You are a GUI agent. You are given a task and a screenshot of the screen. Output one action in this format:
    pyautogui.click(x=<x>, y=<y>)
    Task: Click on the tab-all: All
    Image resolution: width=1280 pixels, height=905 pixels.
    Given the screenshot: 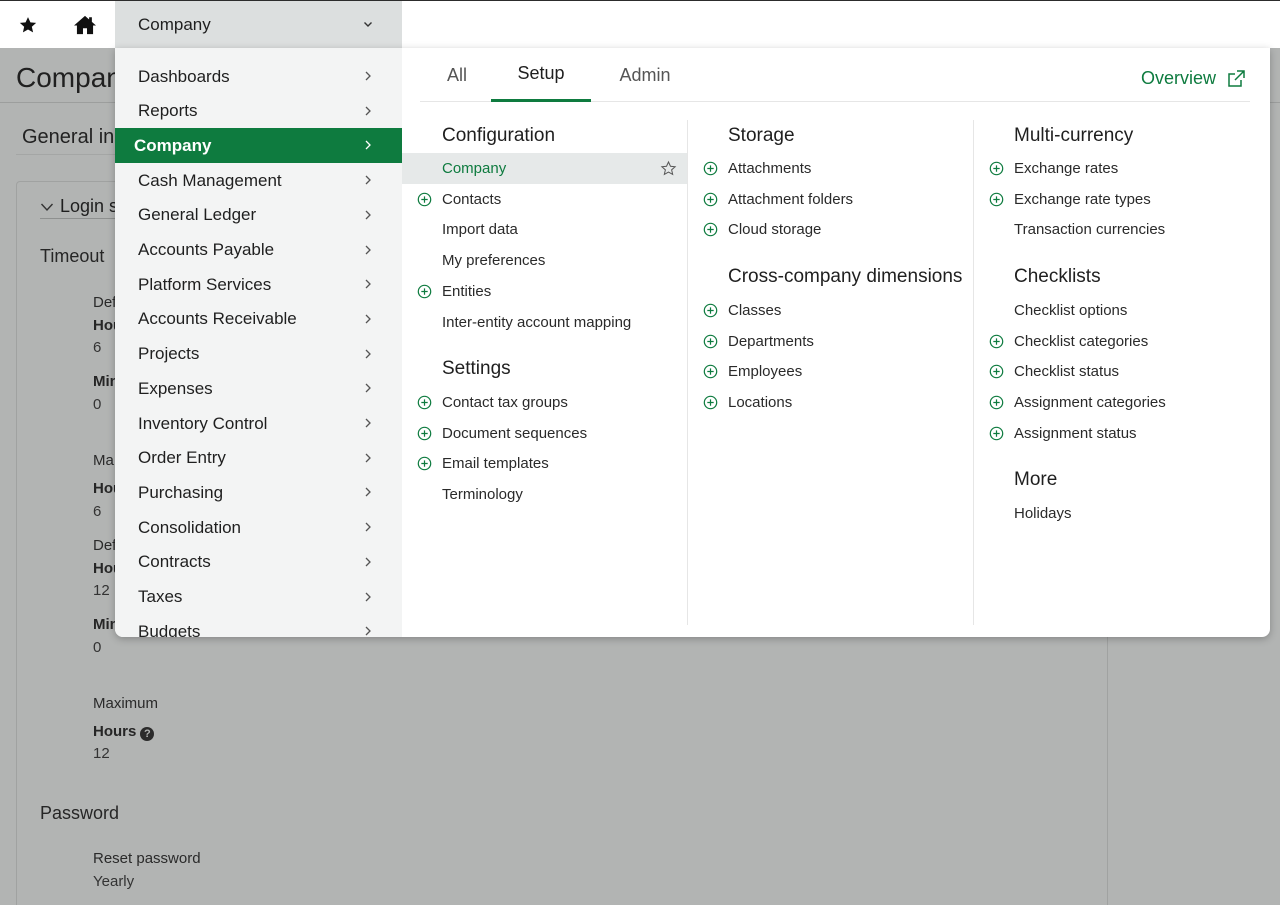 What is the action you would take?
    pyautogui.click(x=457, y=75)
    